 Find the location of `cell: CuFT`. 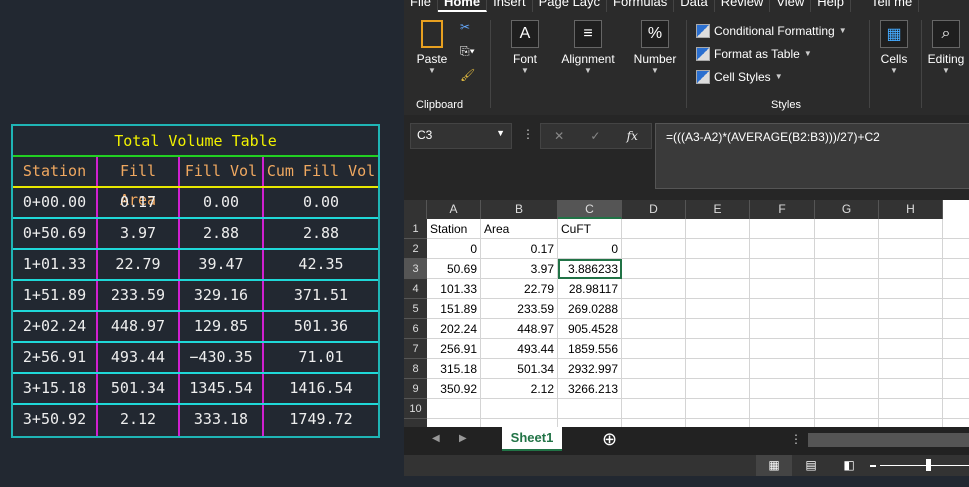

cell: CuFT is located at coordinates (590, 229).